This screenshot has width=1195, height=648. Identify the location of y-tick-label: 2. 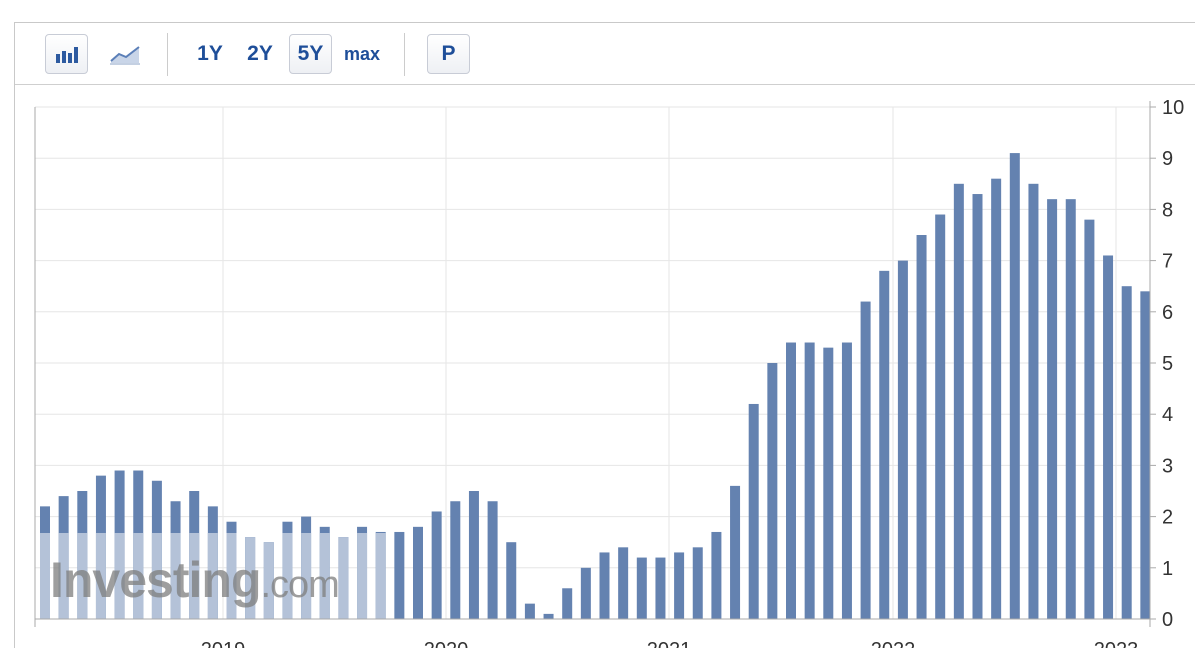
(1167, 518).